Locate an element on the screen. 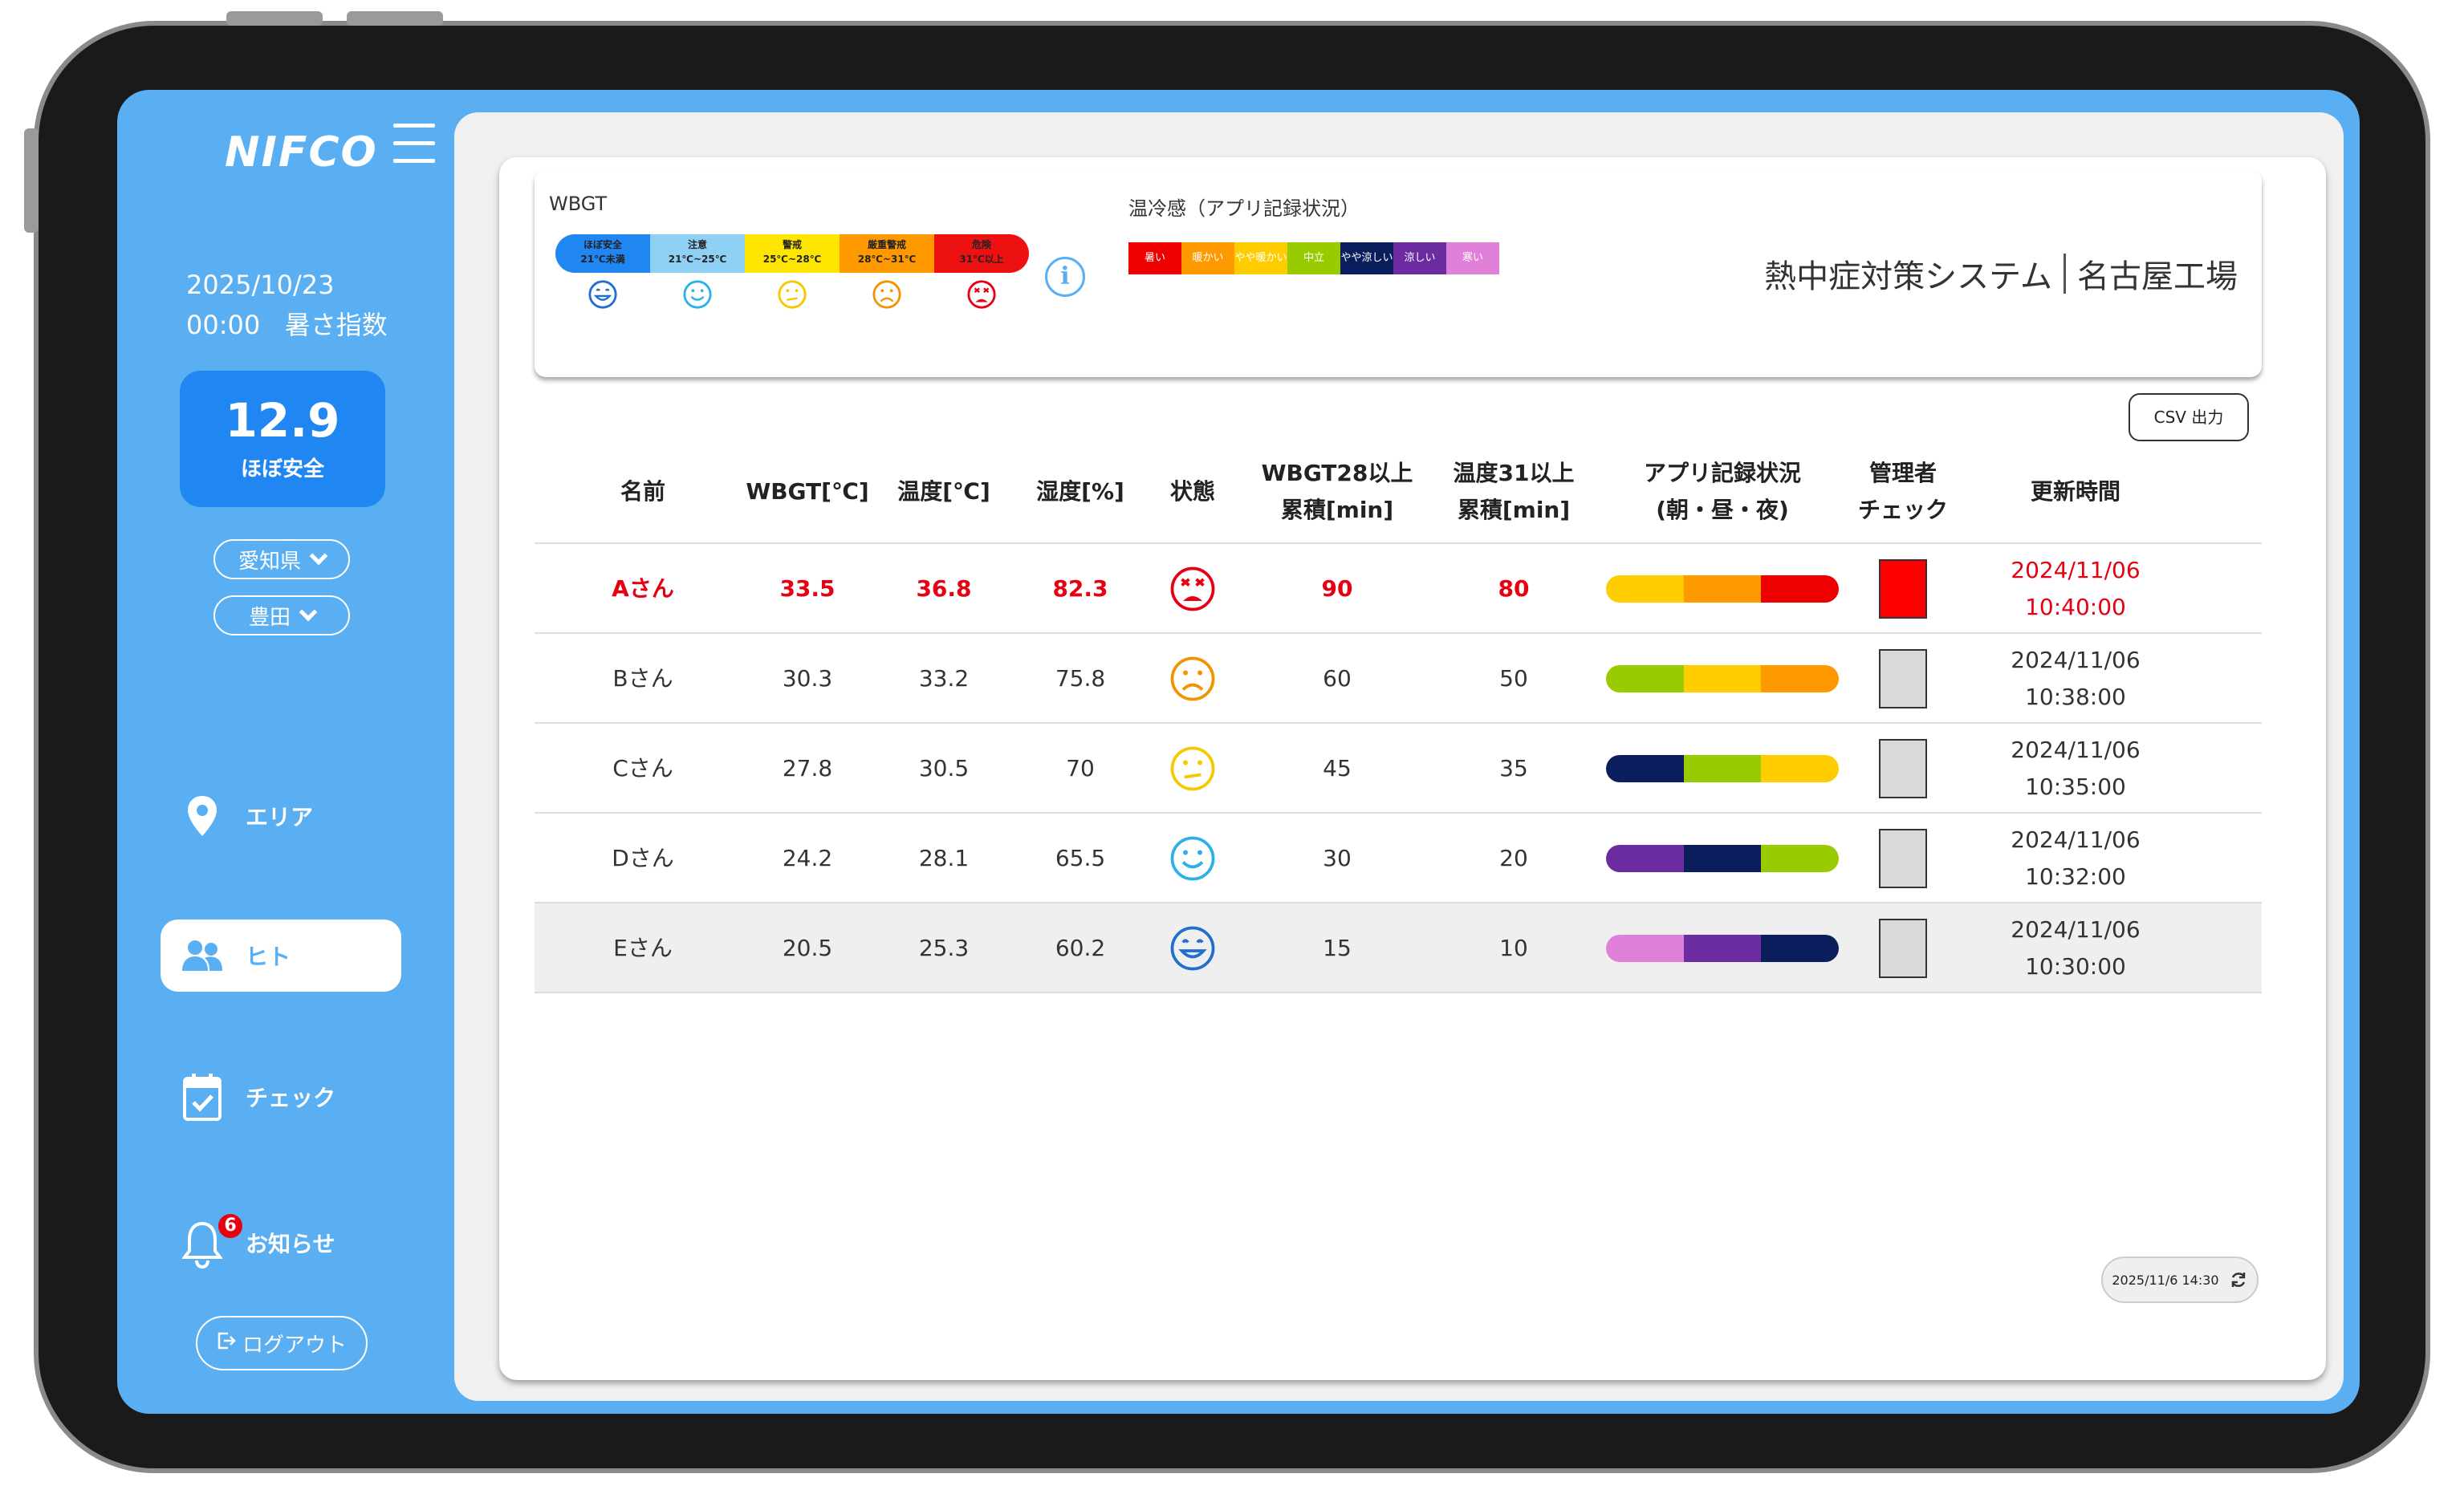  feel-cold: 寒い is located at coordinates (1473, 258).